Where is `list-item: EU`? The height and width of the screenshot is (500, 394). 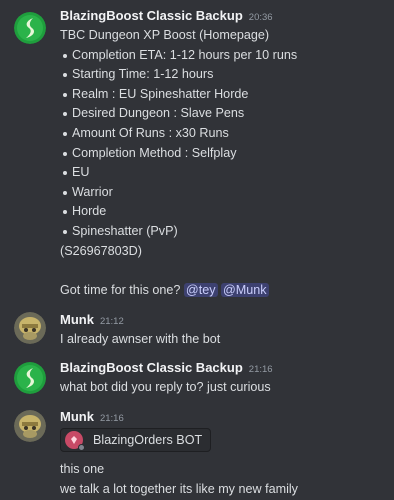 list-item: EU is located at coordinates (223, 173).